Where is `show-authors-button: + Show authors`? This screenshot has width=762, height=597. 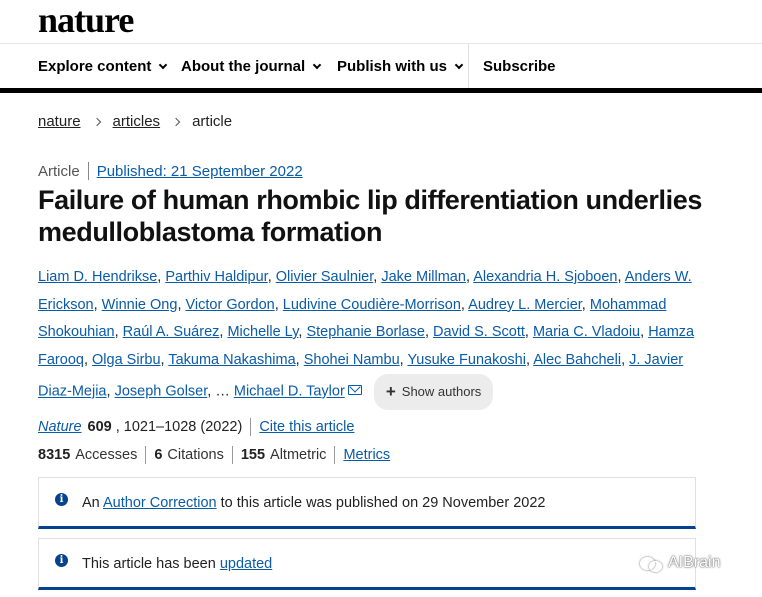 show-authors-button: + Show authors is located at coordinates (433, 392).